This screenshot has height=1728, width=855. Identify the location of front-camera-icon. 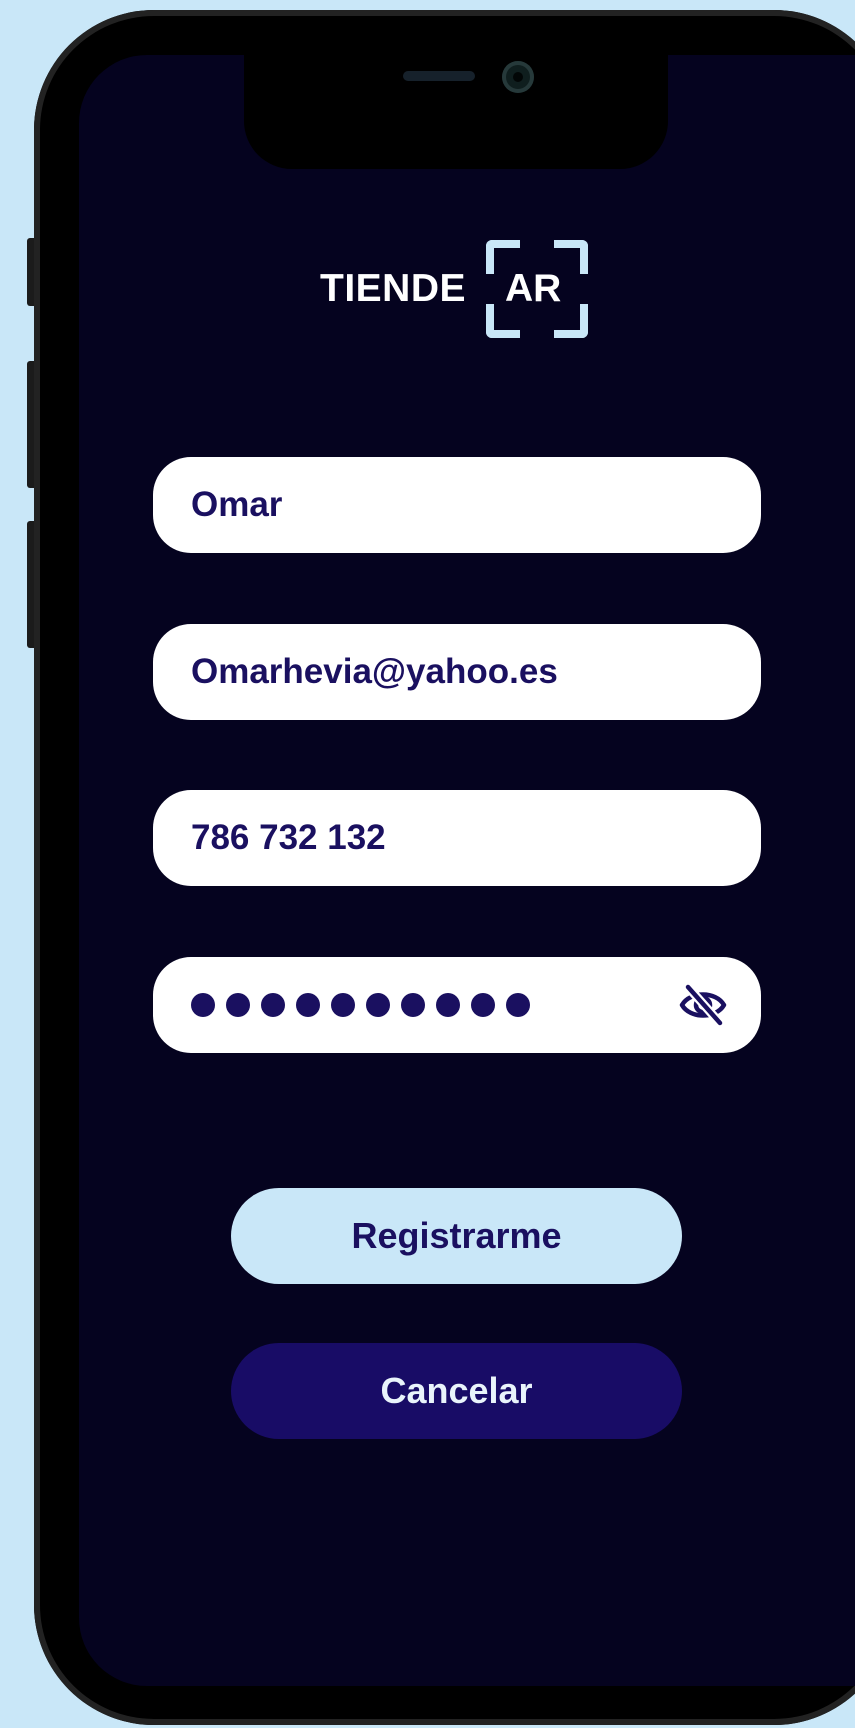
(518, 77).